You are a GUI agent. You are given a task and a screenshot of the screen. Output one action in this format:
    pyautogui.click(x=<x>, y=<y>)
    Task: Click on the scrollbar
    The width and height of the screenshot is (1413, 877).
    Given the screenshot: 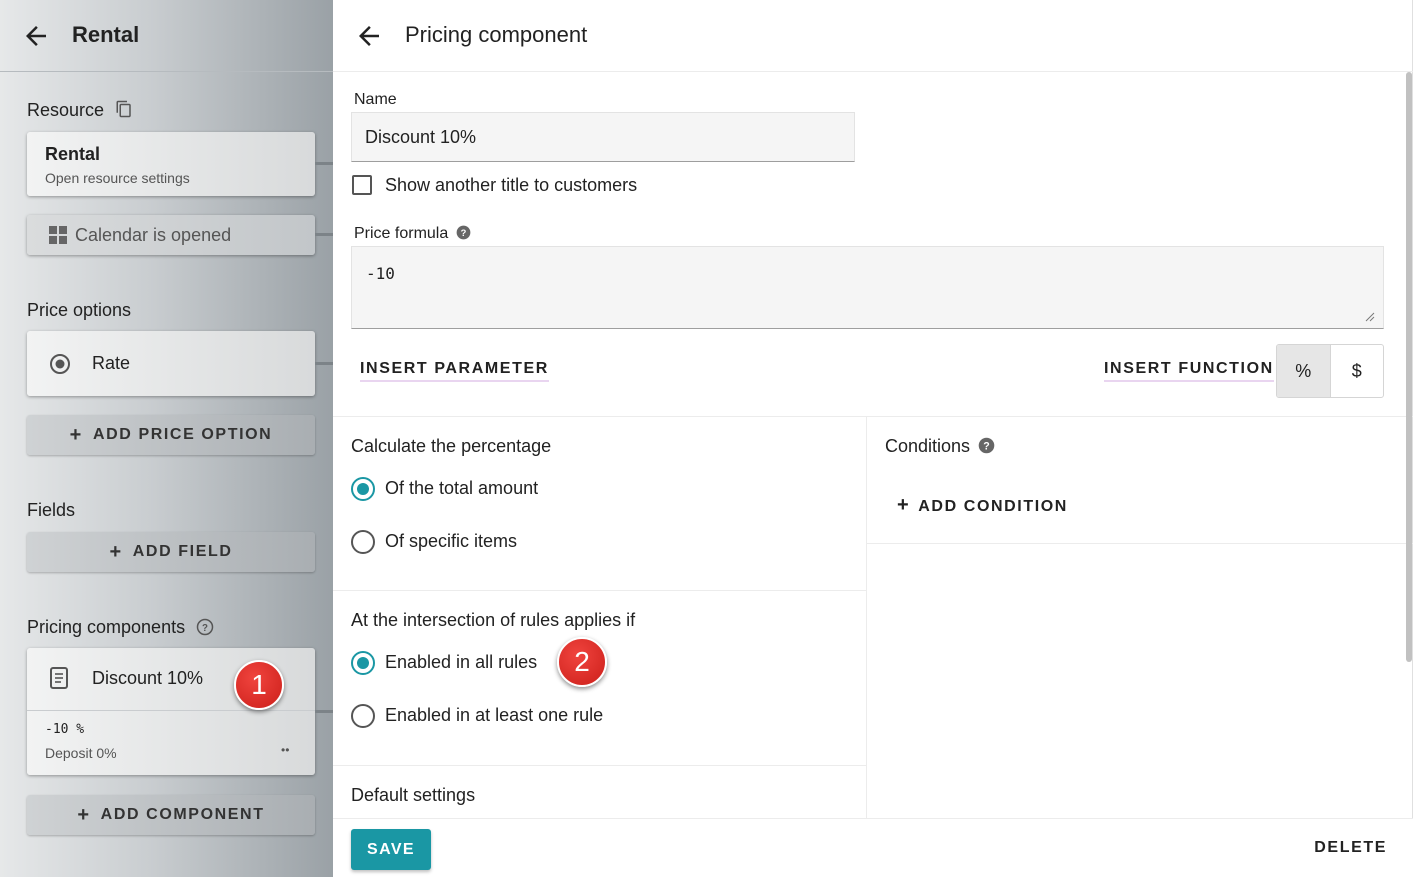 What is the action you would take?
    pyautogui.click(x=1409, y=367)
    